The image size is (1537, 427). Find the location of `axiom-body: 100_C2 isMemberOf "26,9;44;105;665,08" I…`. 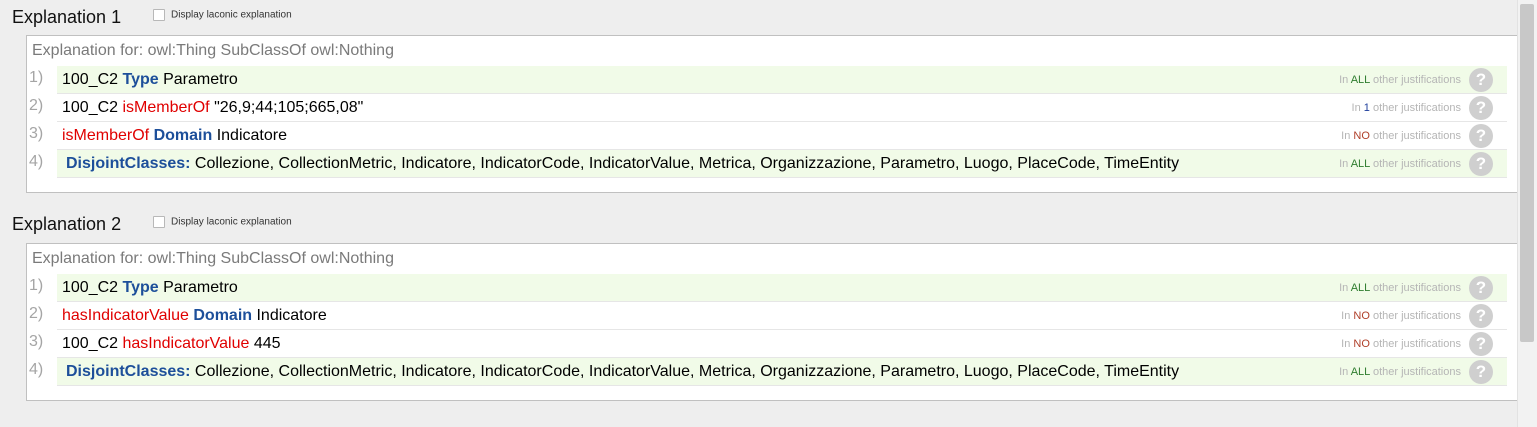

axiom-body: 100_C2 isMemberOf "26,9;44;105;665,08" I… is located at coordinates (782, 108).